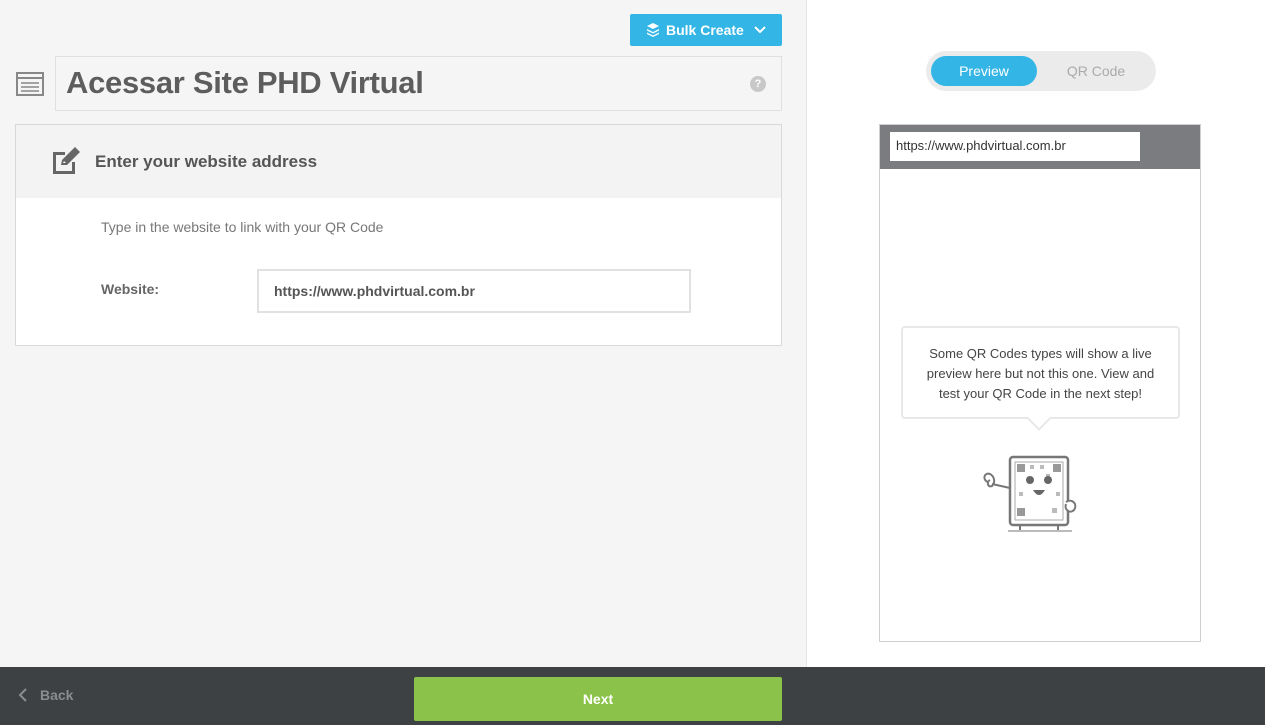 Image resolution: width=1265 pixels, height=725 pixels. What do you see at coordinates (758, 84) in the screenshot?
I see `help-icon: ?` at bounding box center [758, 84].